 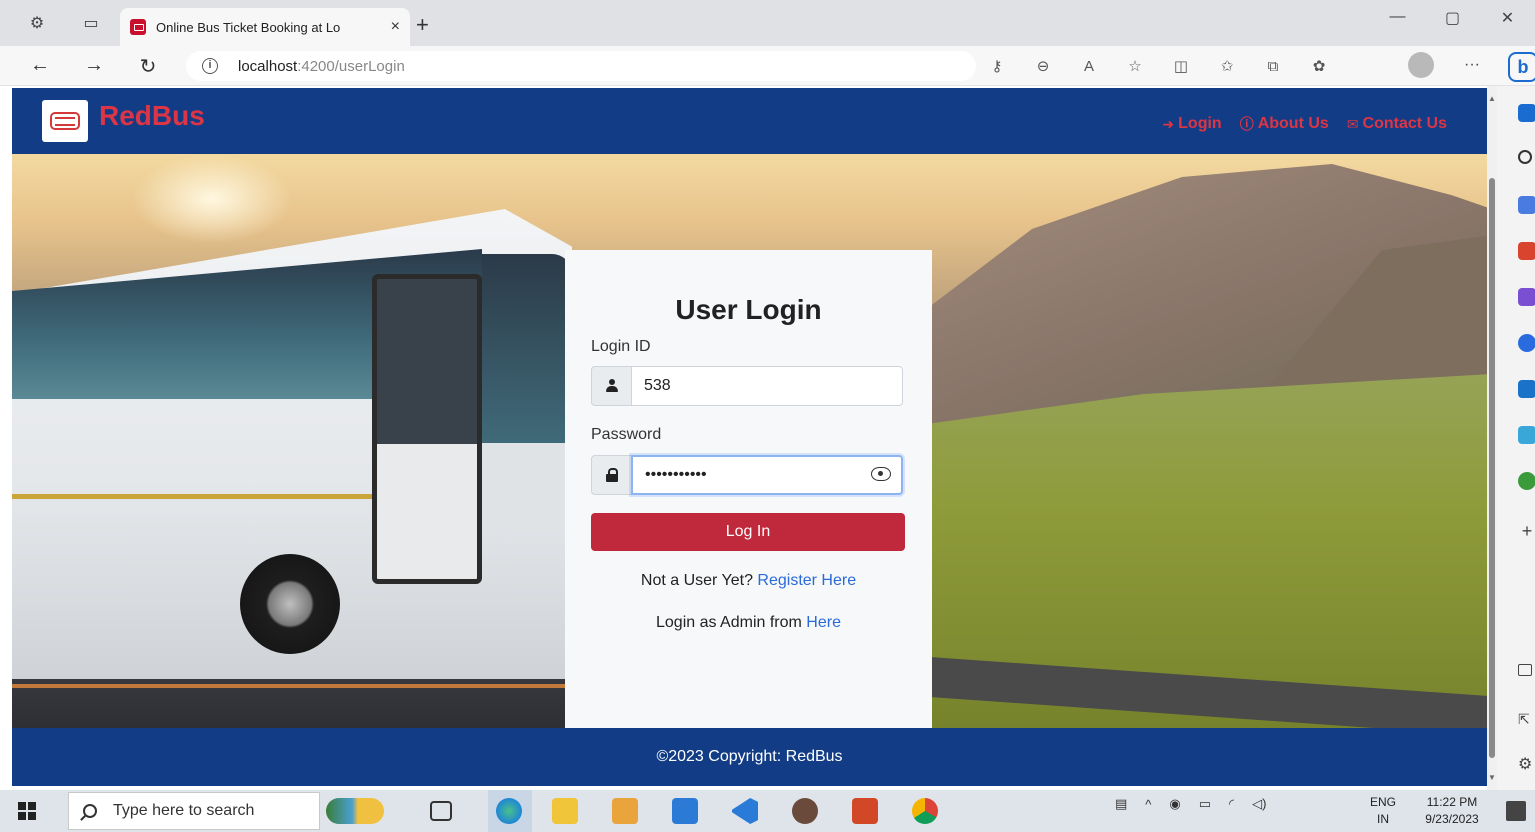 I want to click on show-password-eye-icon, so click(x=881, y=474).